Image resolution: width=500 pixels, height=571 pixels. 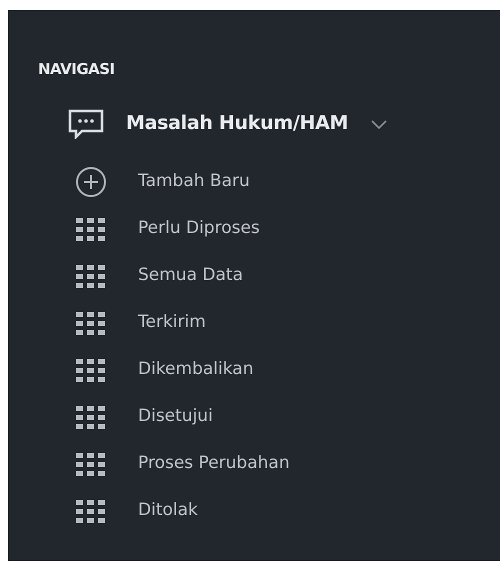 What do you see at coordinates (287, 417) in the screenshot?
I see `menu-item: Disetujui` at bounding box center [287, 417].